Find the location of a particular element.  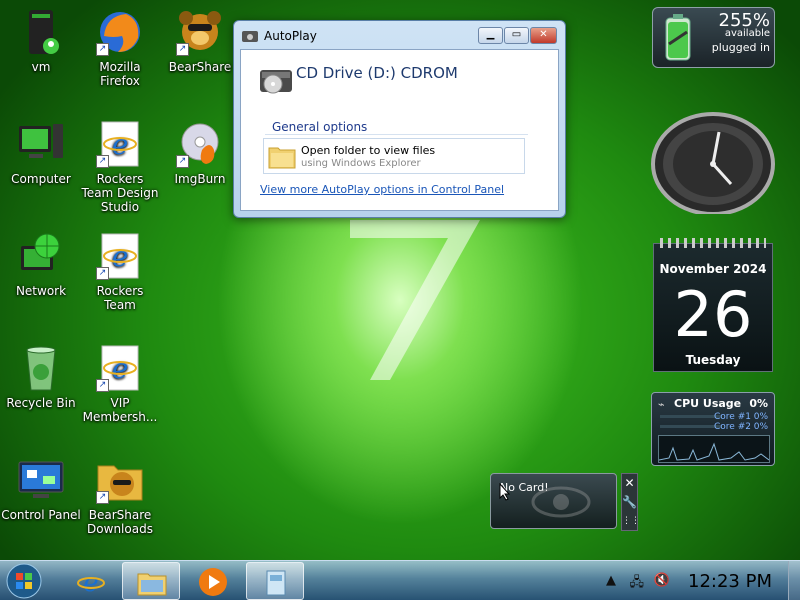

firefox-icon: ↗ is located at coordinates (120, 32).